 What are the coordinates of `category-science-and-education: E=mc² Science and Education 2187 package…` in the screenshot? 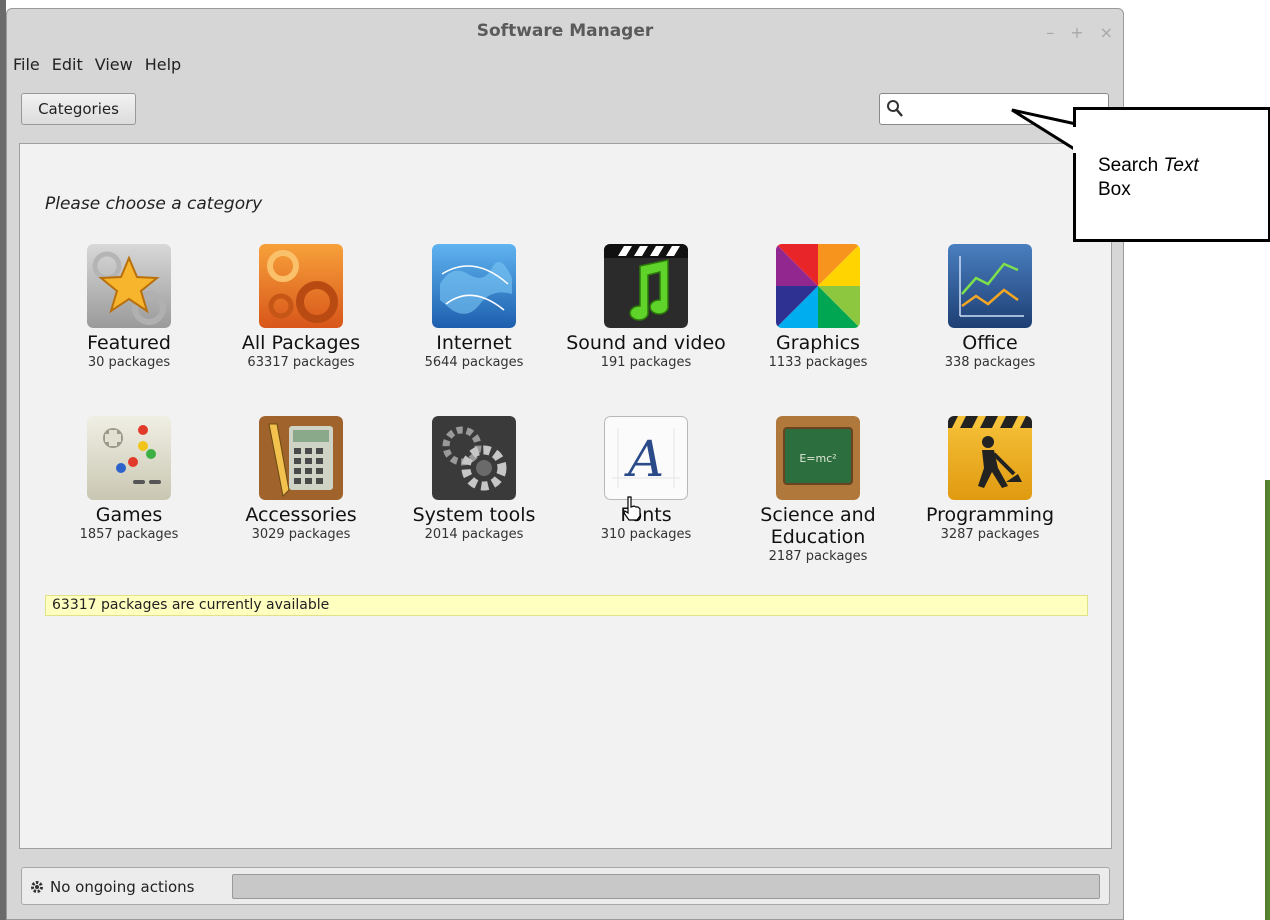 It's located at (818, 490).